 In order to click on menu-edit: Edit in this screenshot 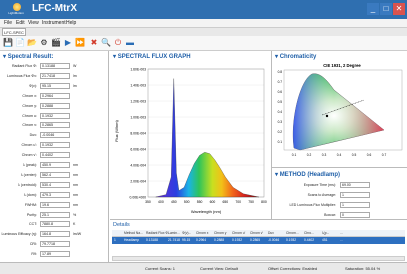, I will do `click(20, 23)`.